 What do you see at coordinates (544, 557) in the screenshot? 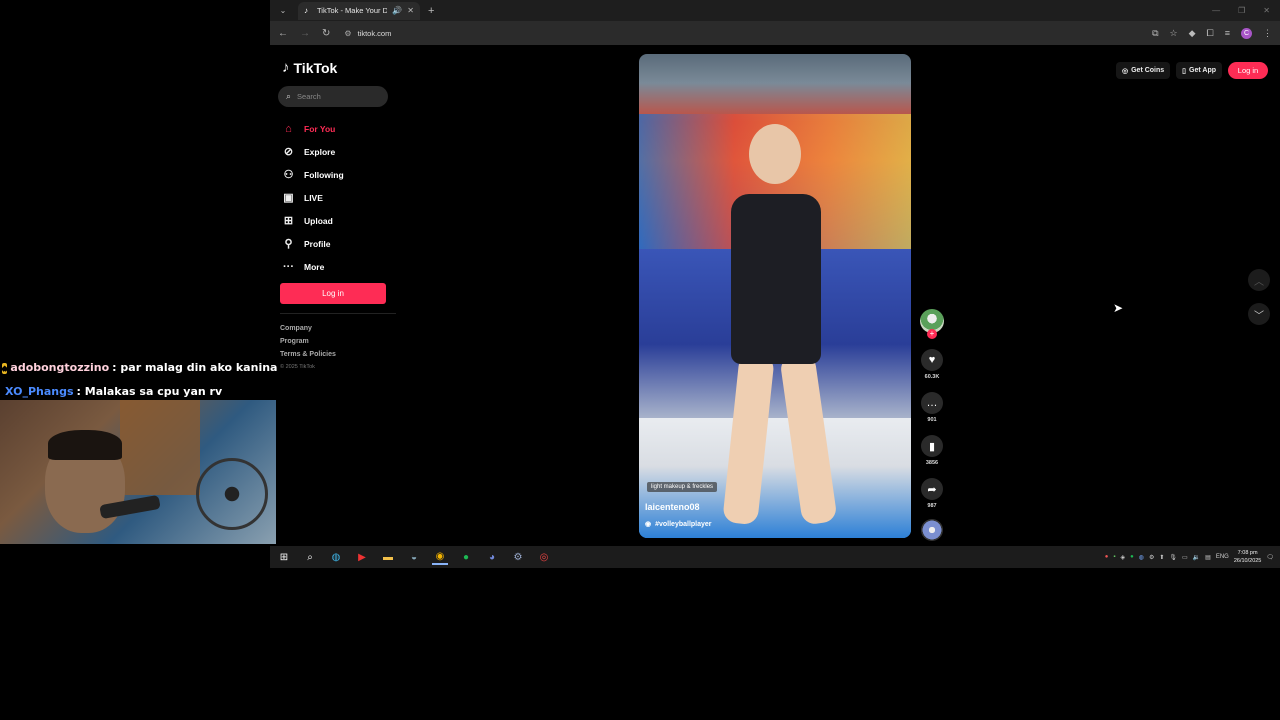
I see `recorder-icon: ◎` at bounding box center [544, 557].